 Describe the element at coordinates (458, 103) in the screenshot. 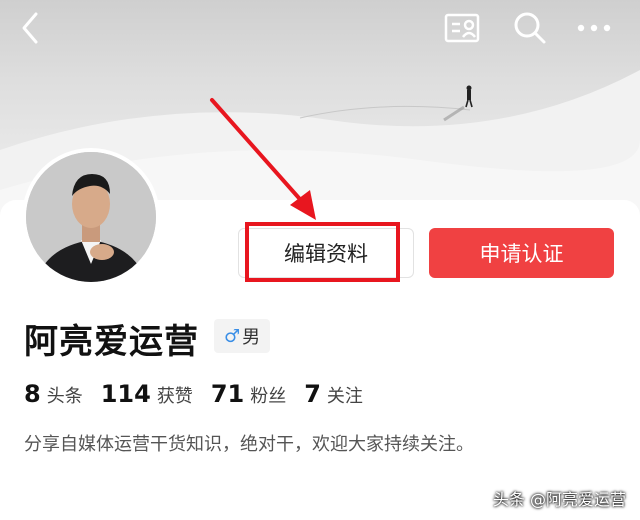

I see `walking-figure` at that location.